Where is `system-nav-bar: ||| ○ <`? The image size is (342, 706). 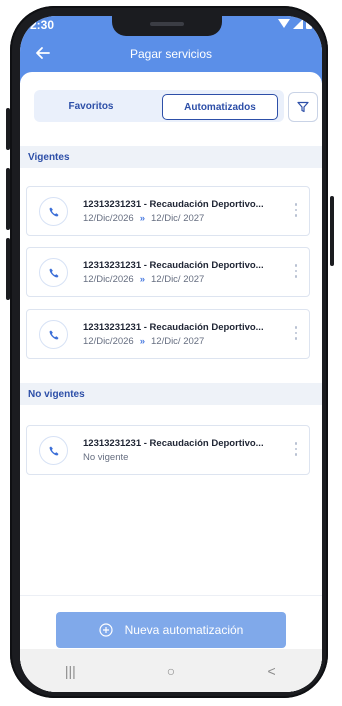
system-nav-bar: ||| ○ < is located at coordinates (171, 670).